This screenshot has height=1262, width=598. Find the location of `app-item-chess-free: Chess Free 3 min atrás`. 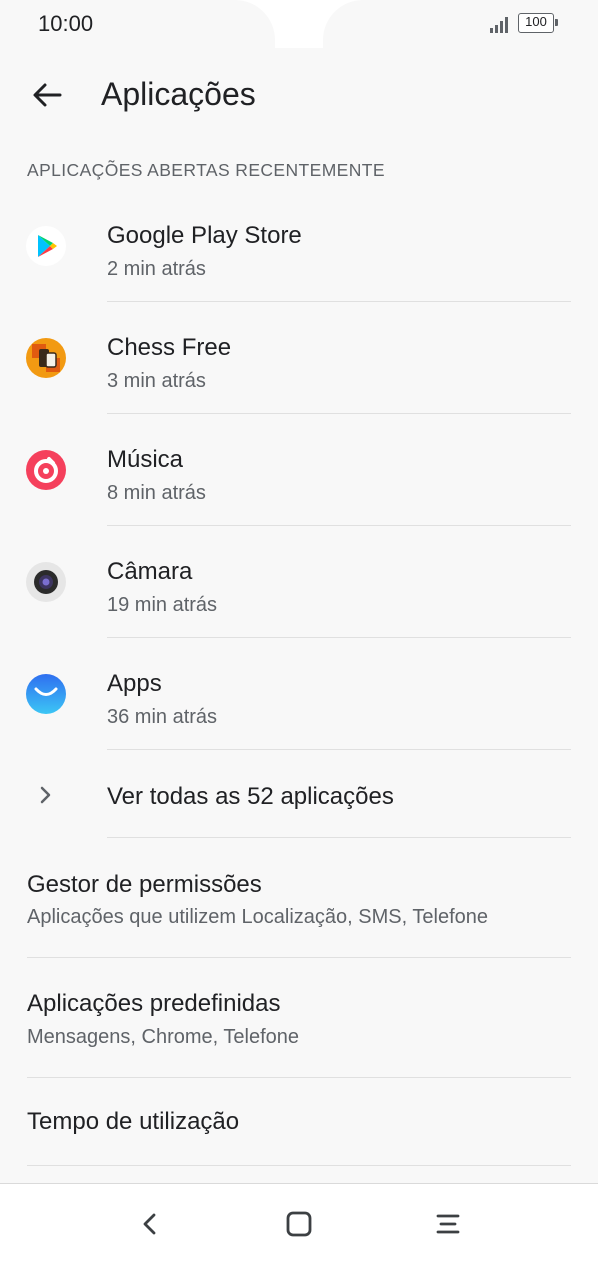

app-item-chess-free: Chess Free 3 min atrás is located at coordinates (299, 358).